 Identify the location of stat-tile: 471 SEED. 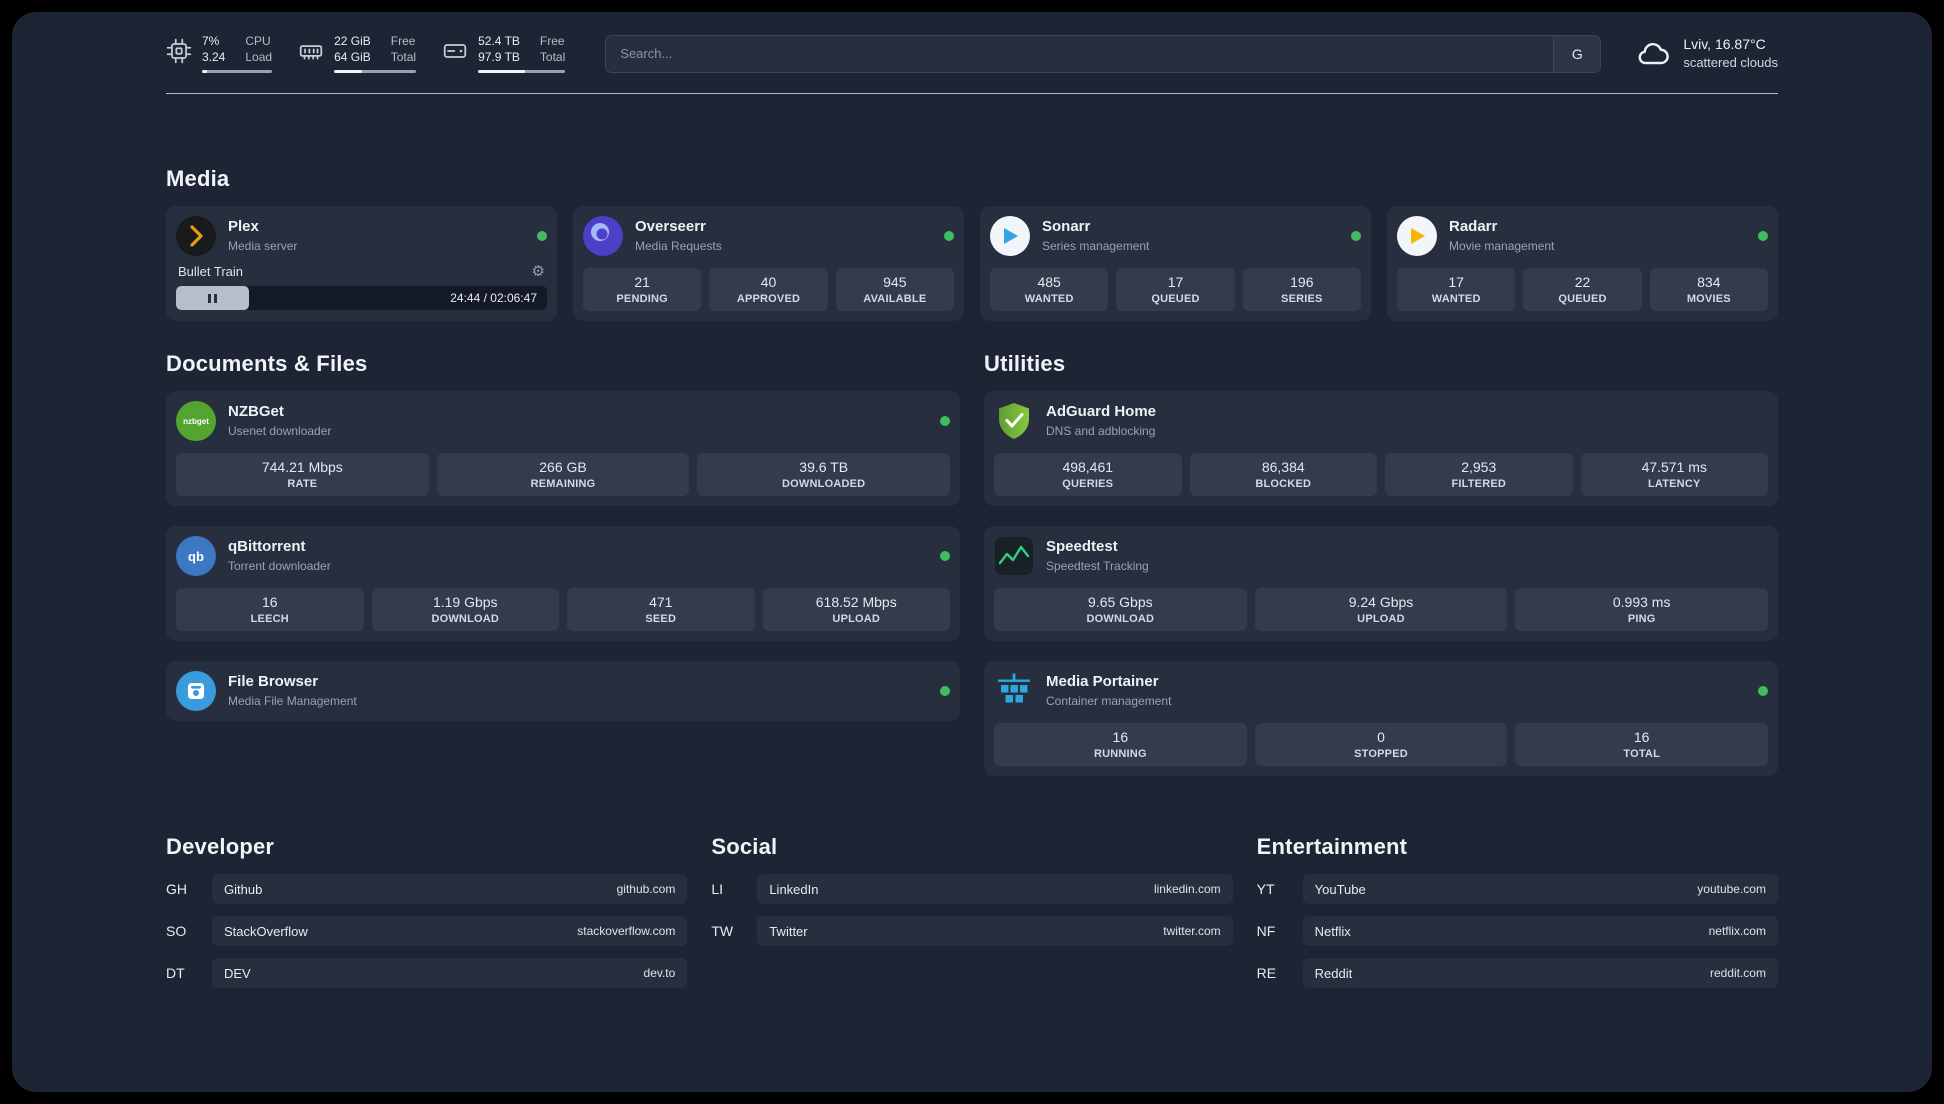
(661, 610).